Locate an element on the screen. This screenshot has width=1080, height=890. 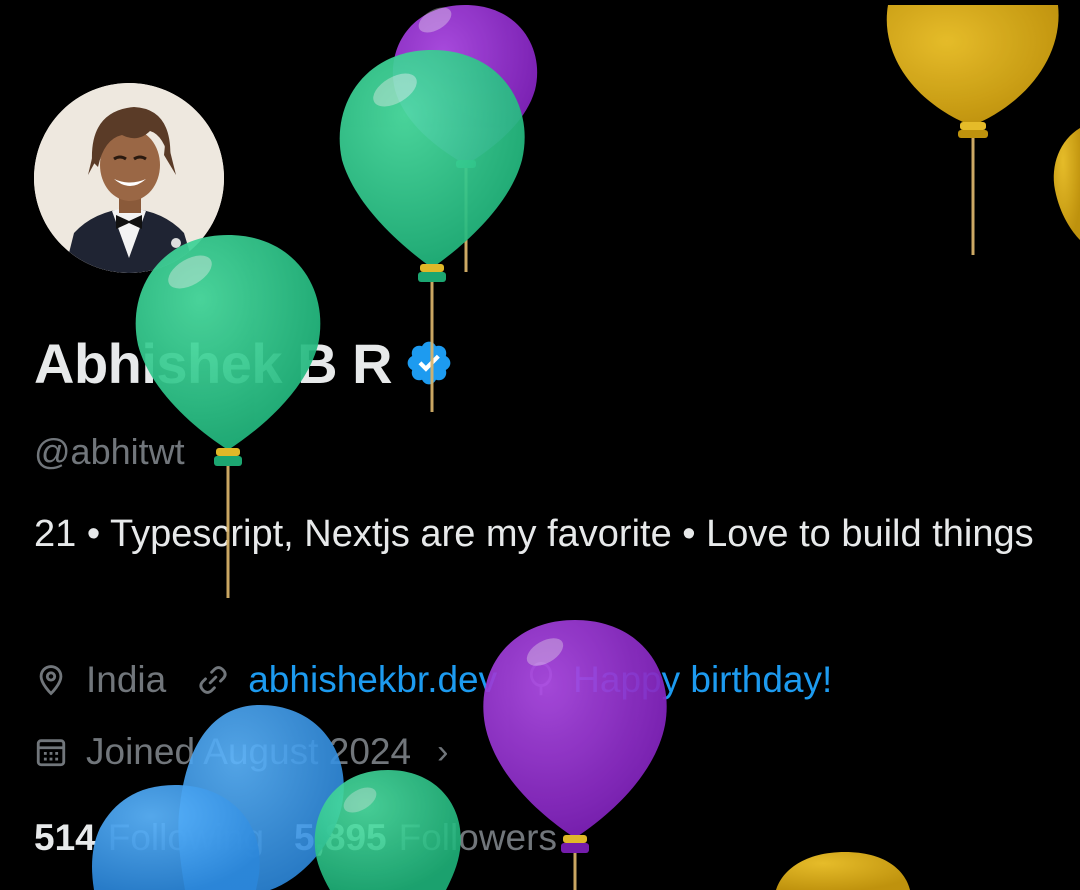
name-row: Abhishek B R is located at coordinates (244, 363).